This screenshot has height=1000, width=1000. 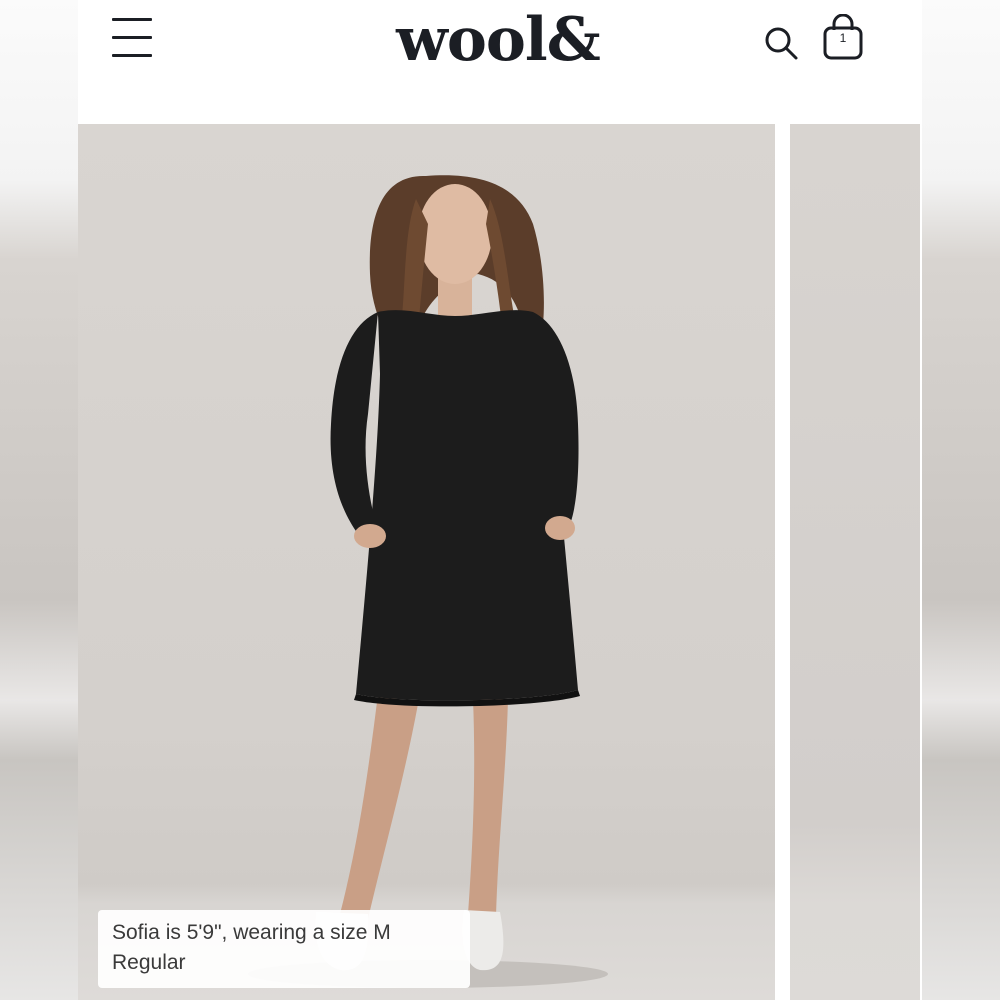 What do you see at coordinates (149, 962) in the screenshot?
I see `caption-line-2: Regular` at bounding box center [149, 962].